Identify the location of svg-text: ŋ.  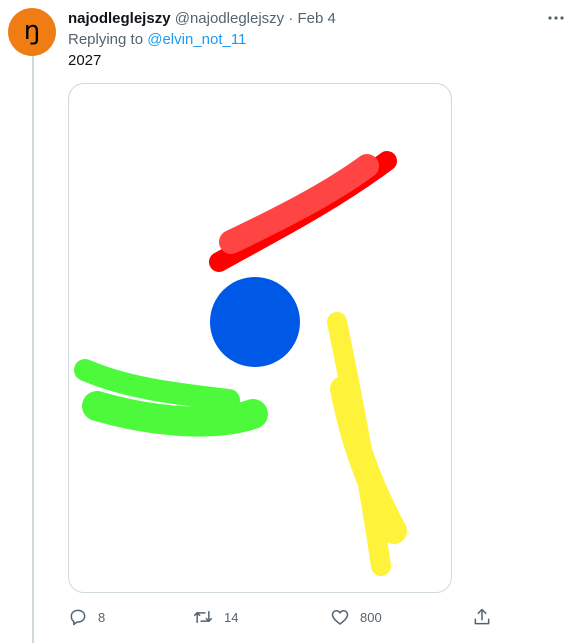
(32, 31).